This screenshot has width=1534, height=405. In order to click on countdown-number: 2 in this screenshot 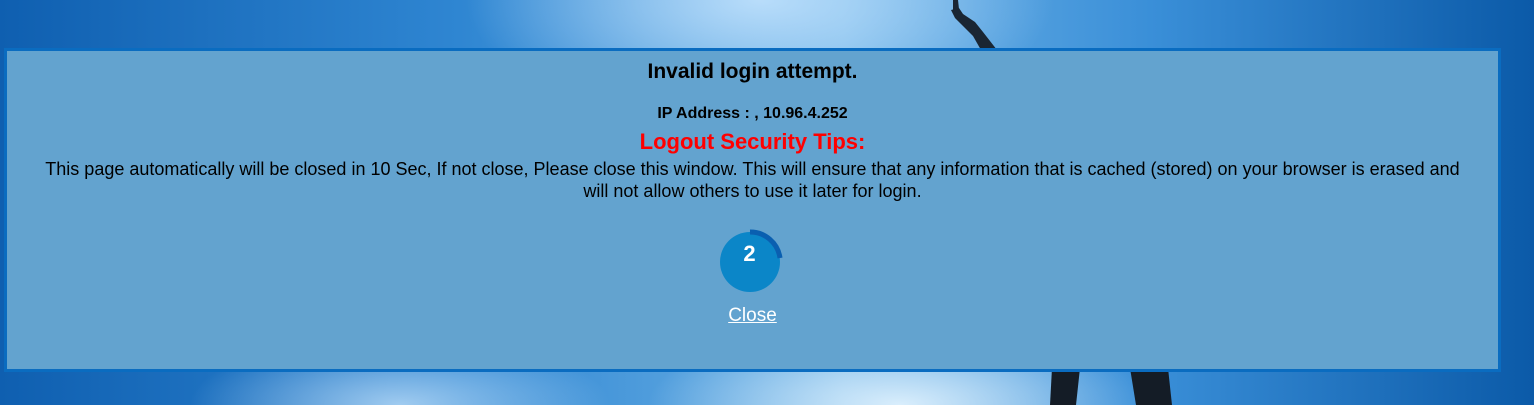, I will do `click(749, 253)`.